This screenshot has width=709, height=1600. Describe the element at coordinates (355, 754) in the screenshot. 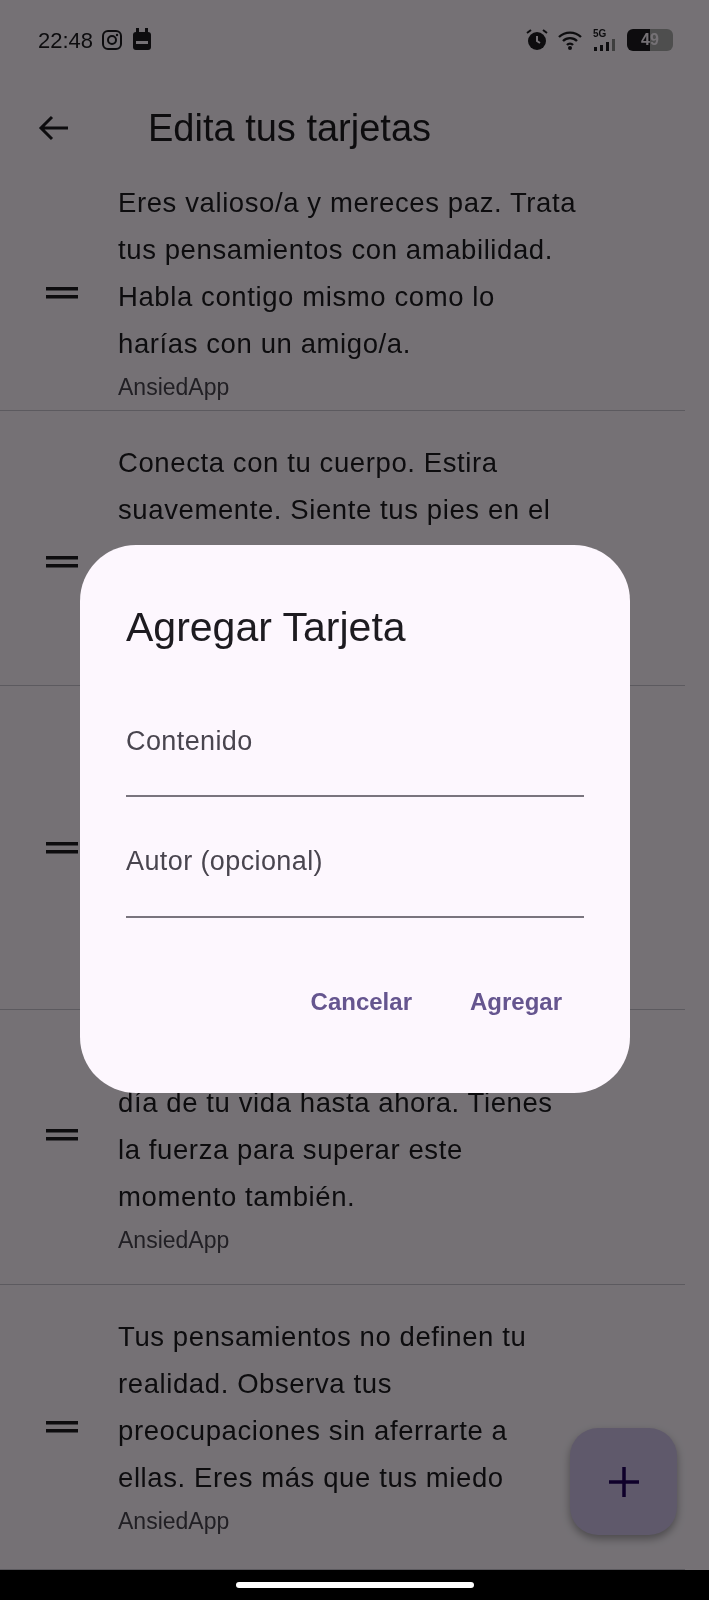

I see `input-field: Contenido` at that location.